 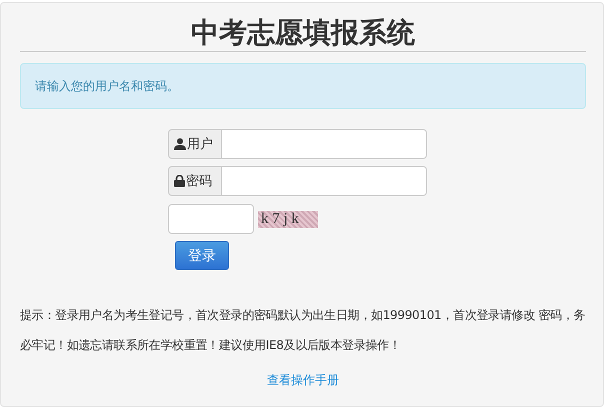 I want to click on captcha-image: k 7 j k, so click(x=288, y=219).